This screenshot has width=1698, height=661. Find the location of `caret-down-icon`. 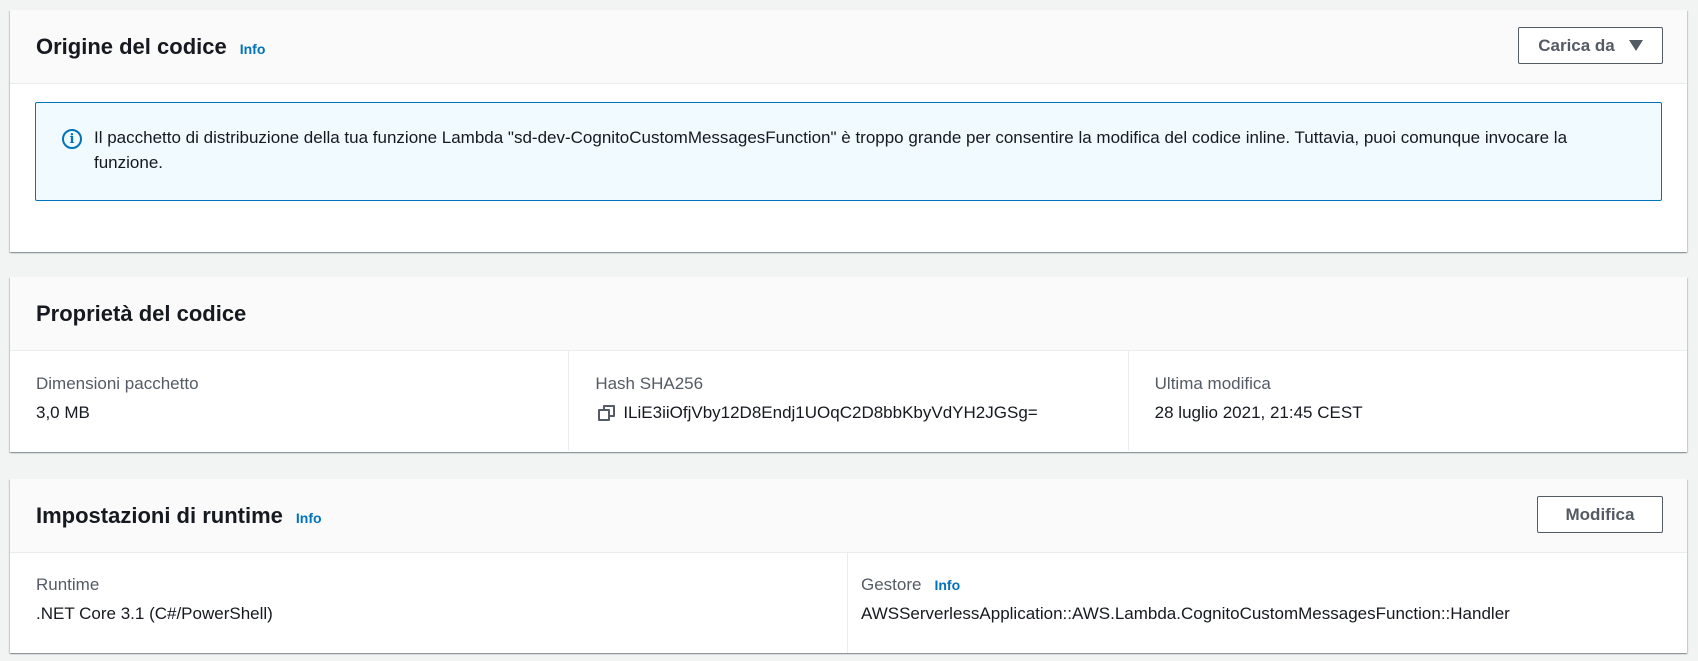

caret-down-icon is located at coordinates (1635, 45).